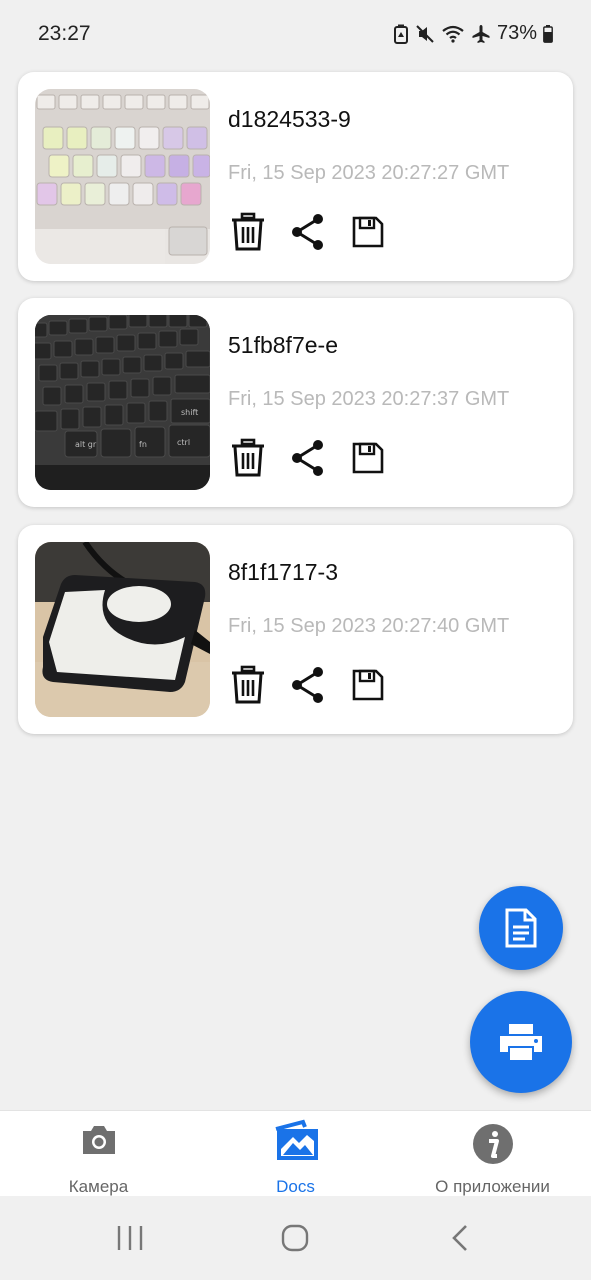  I want to click on document-name: 8f1f1717-3, so click(283, 572).